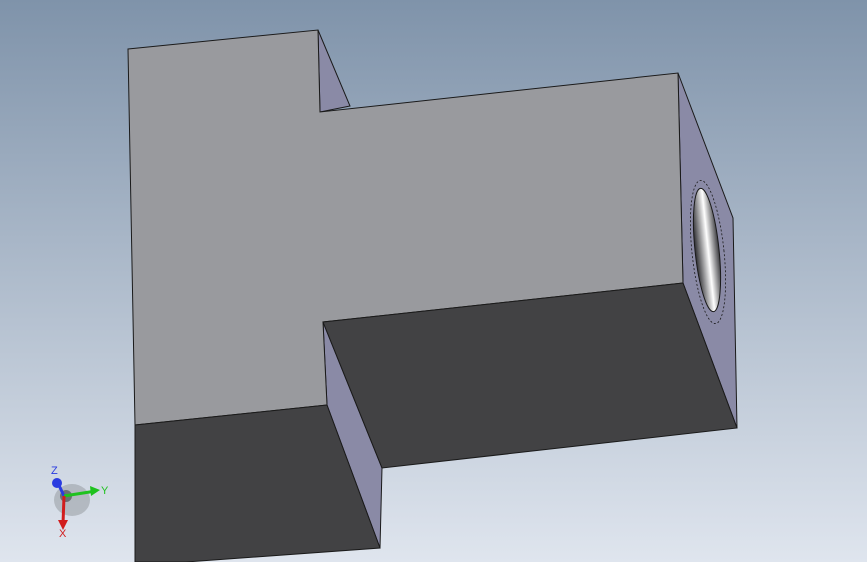 Image resolution: width=867 pixels, height=562 pixels. I want to click on z-axis-head, so click(57, 483).